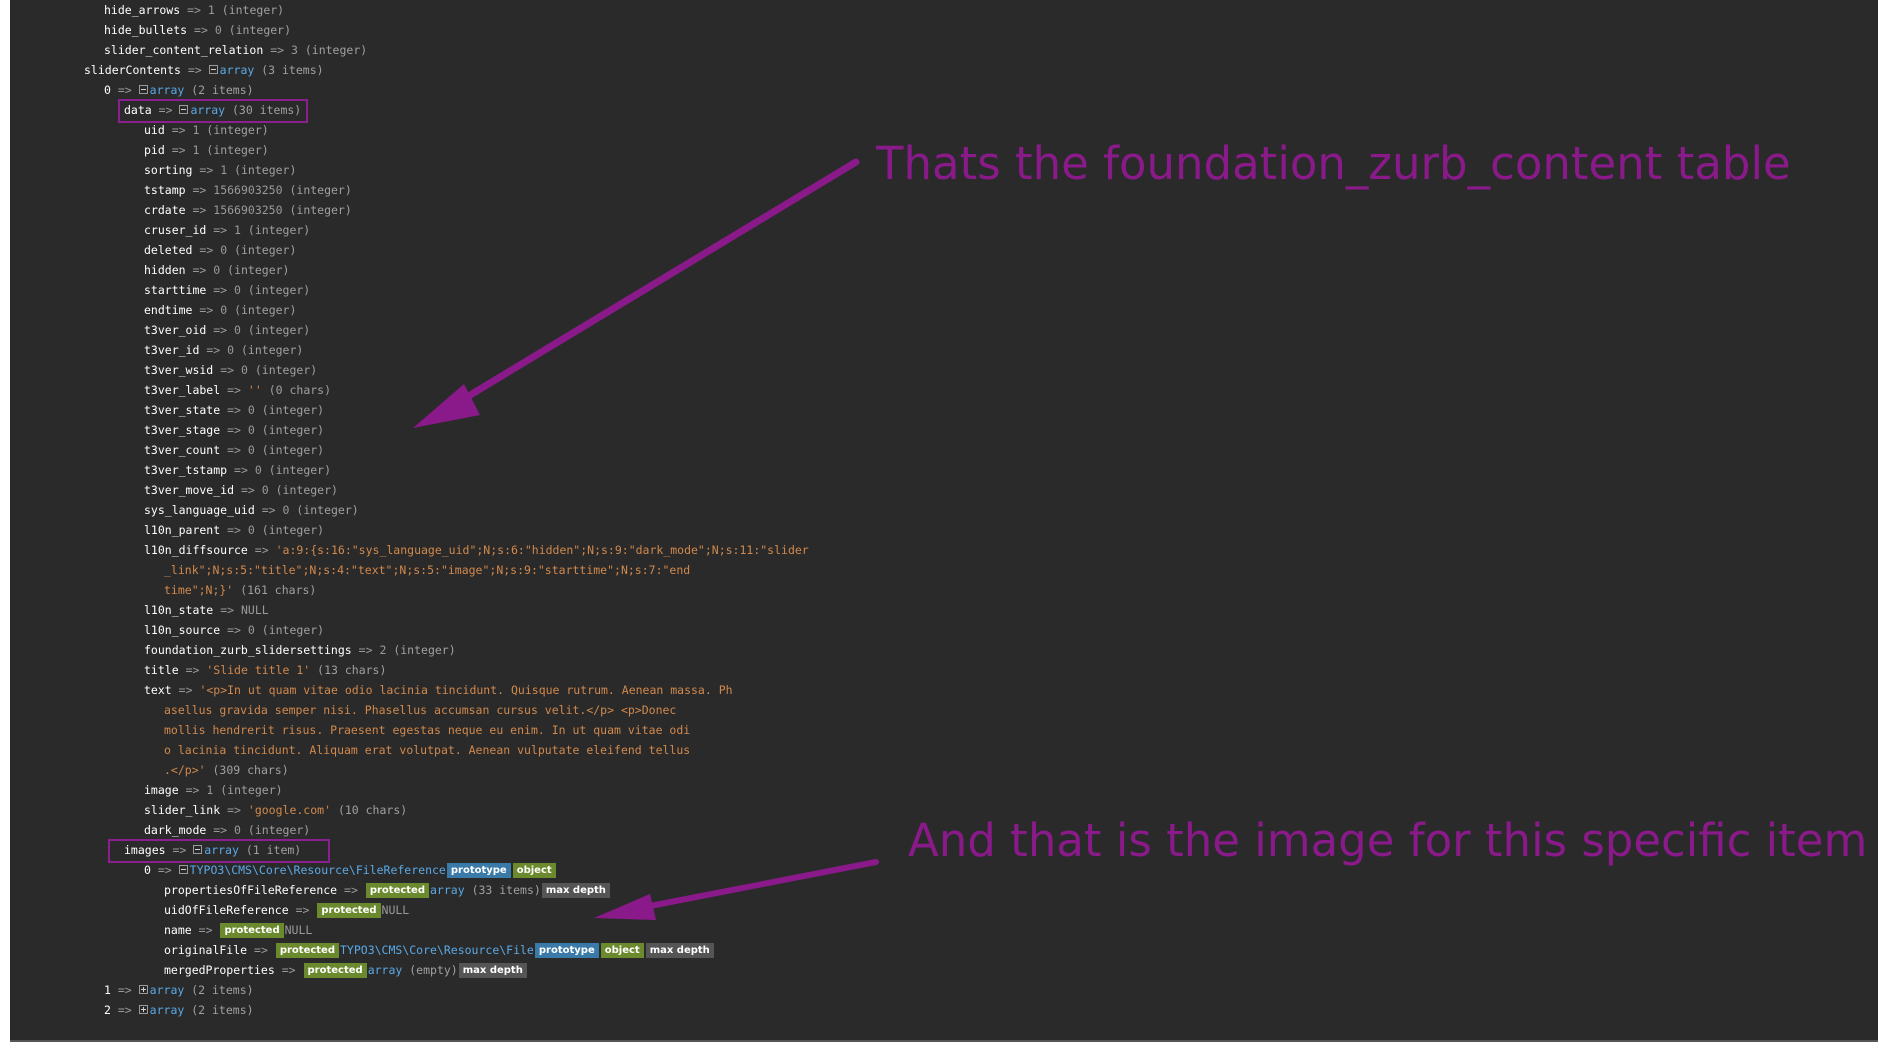 The height and width of the screenshot is (1049, 1886). What do you see at coordinates (736, 889) in the screenshot?
I see `arrow-bottom` at bounding box center [736, 889].